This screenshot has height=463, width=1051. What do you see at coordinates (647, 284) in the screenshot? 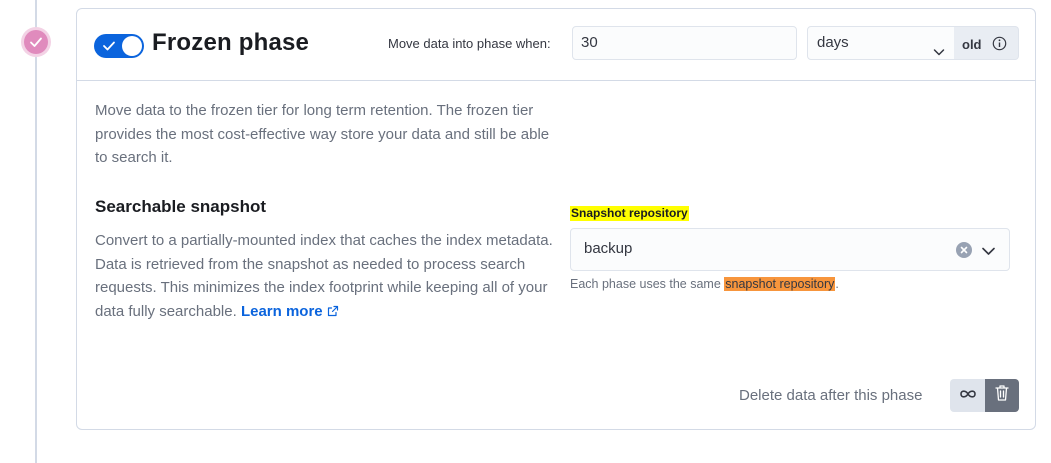
I see `help-prefix: Each phase uses the same` at bounding box center [647, 284].